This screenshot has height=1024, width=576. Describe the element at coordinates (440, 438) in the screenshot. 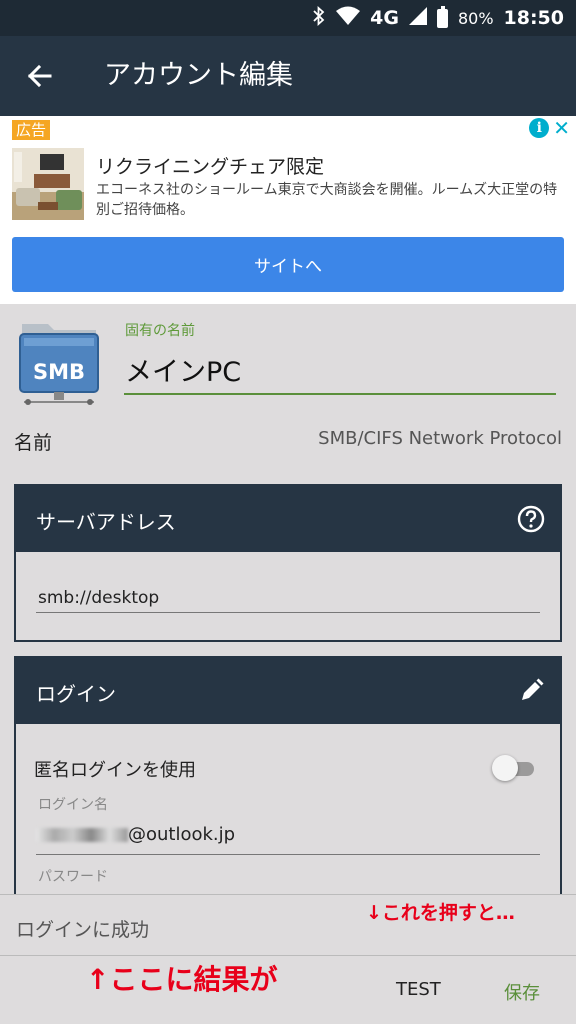

I see `protocol-value: SMB/CIFS Network Protocol` at that location.